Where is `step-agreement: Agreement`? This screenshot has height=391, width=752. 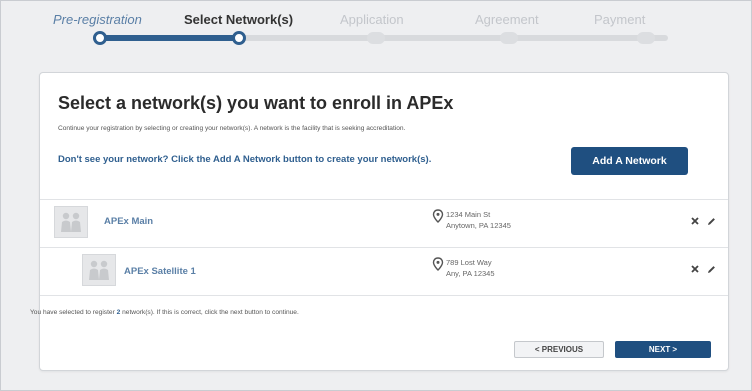 step-agreement: Agreement is located at coordinates (507, 19).